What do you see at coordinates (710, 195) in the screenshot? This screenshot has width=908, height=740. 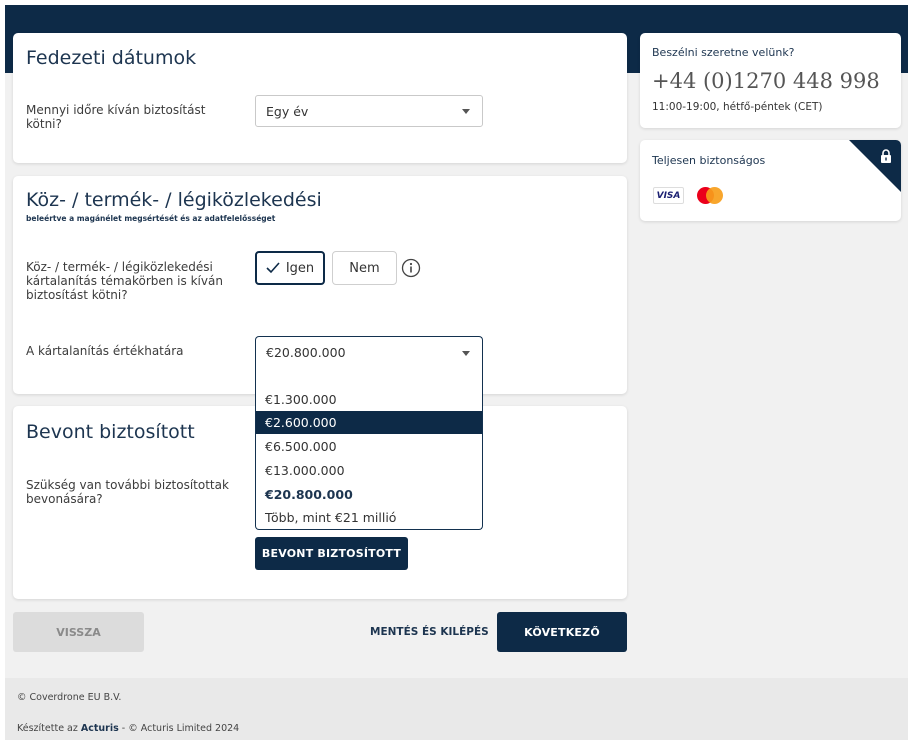 I see `mastercard-logo` at bounding box center [710, 195].